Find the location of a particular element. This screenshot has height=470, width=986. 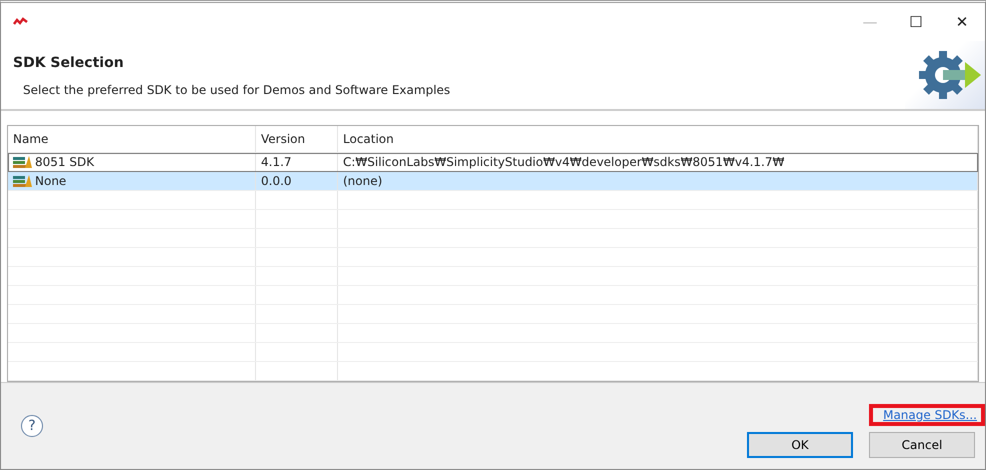

table-cell: None is located at coordinates (50, 181).